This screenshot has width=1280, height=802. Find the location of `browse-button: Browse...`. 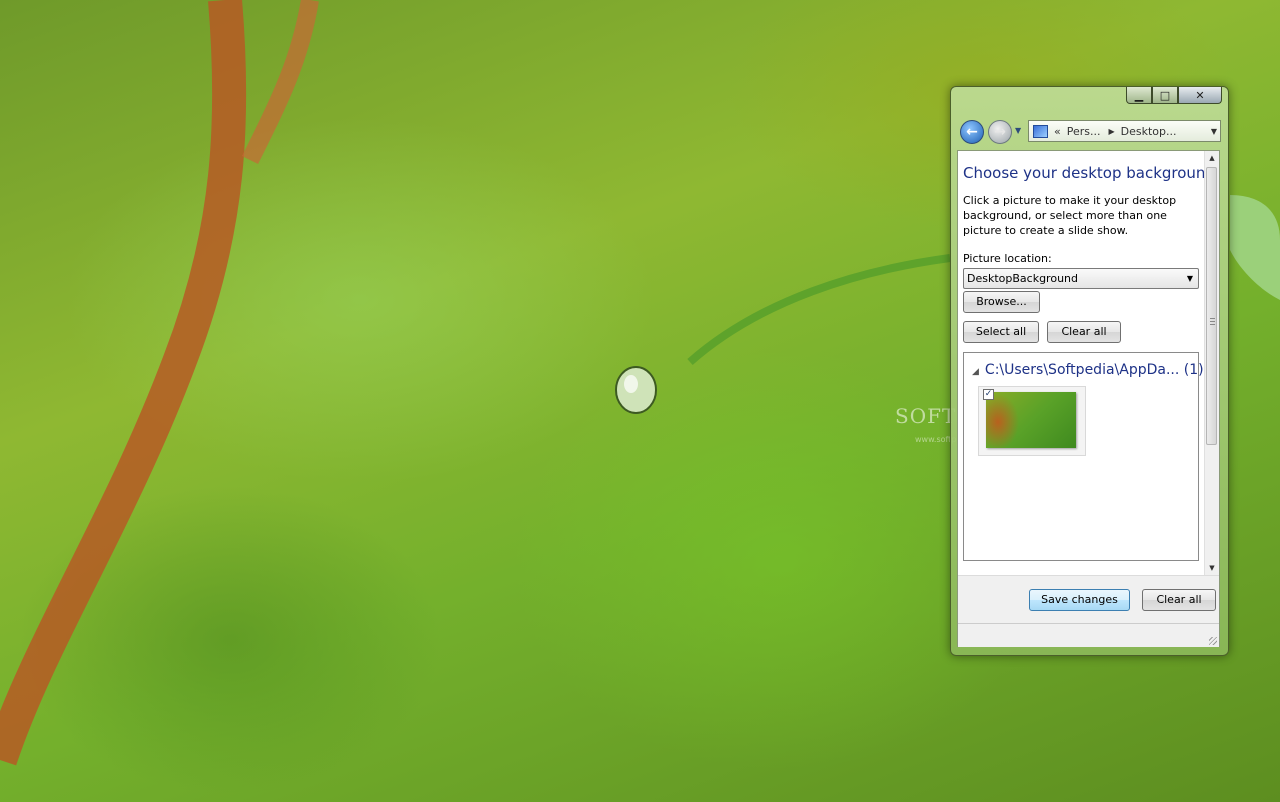

browse-button: Browse... is located at coordinates (1001, 302).